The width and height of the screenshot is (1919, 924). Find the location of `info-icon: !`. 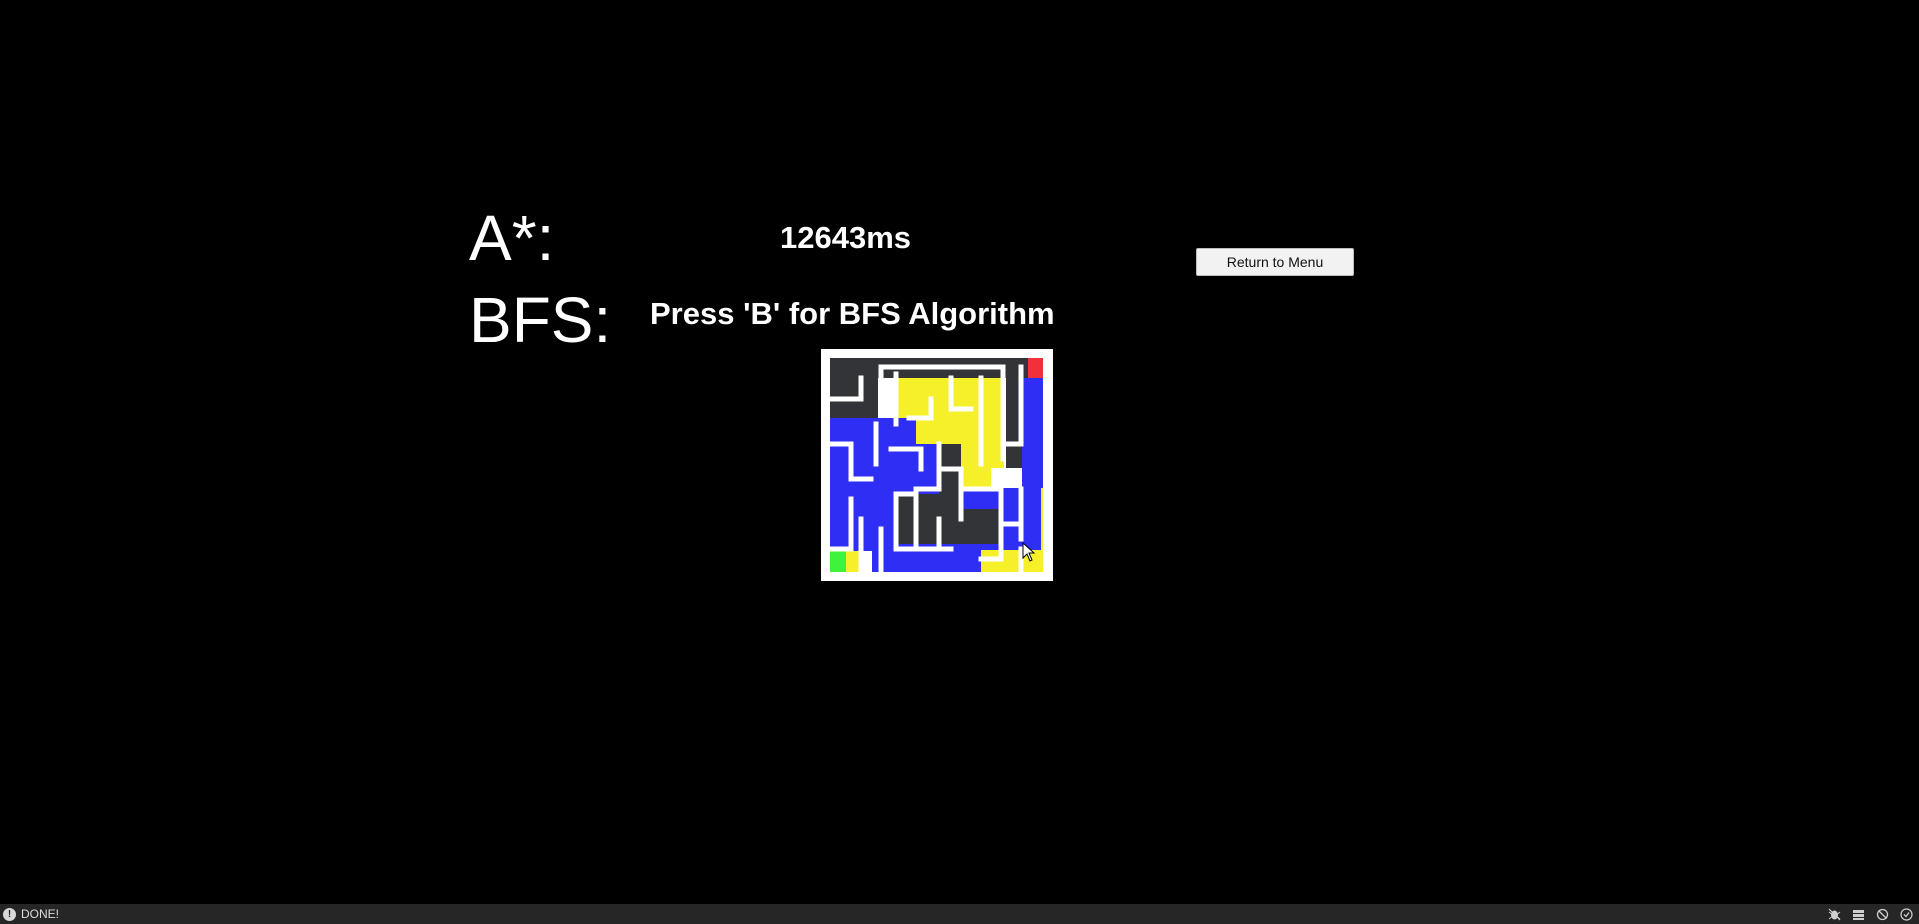

info-icon: ! is located at coordinates (9, 914).